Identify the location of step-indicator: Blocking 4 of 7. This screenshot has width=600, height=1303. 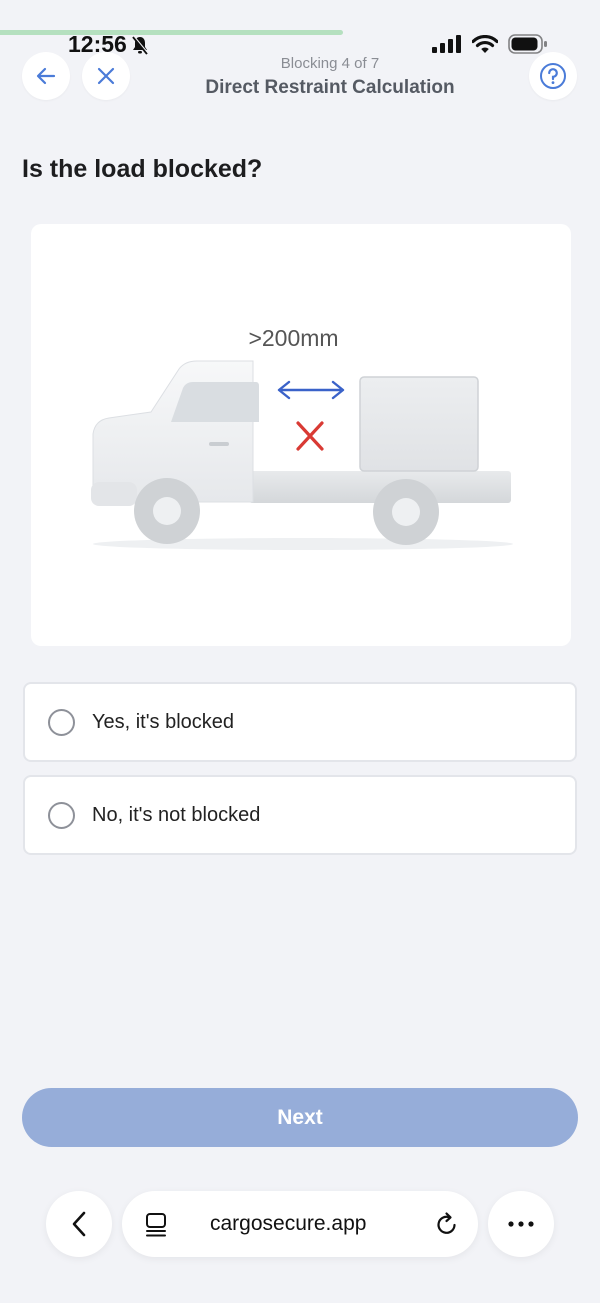
(330, 63).